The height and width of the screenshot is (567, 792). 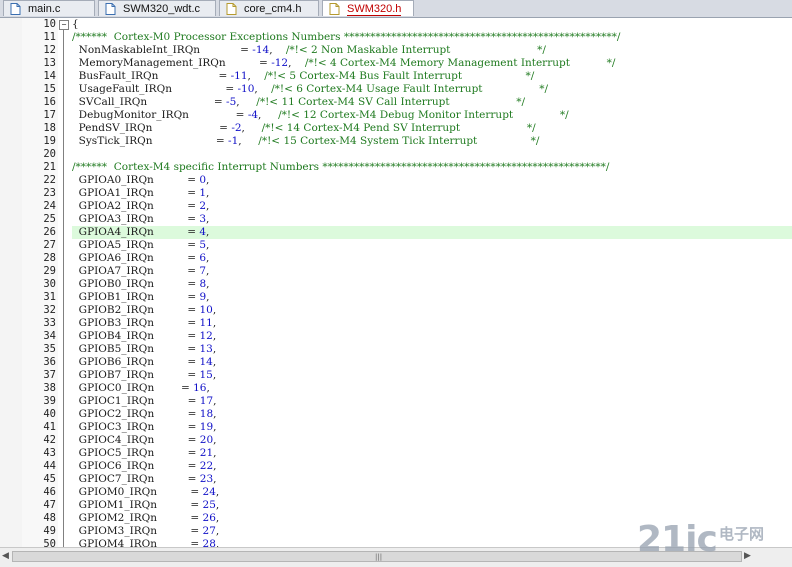 I want to click on code-line: 43 GPIOC5_IRQn = 21,, so click(x=396, y=453).